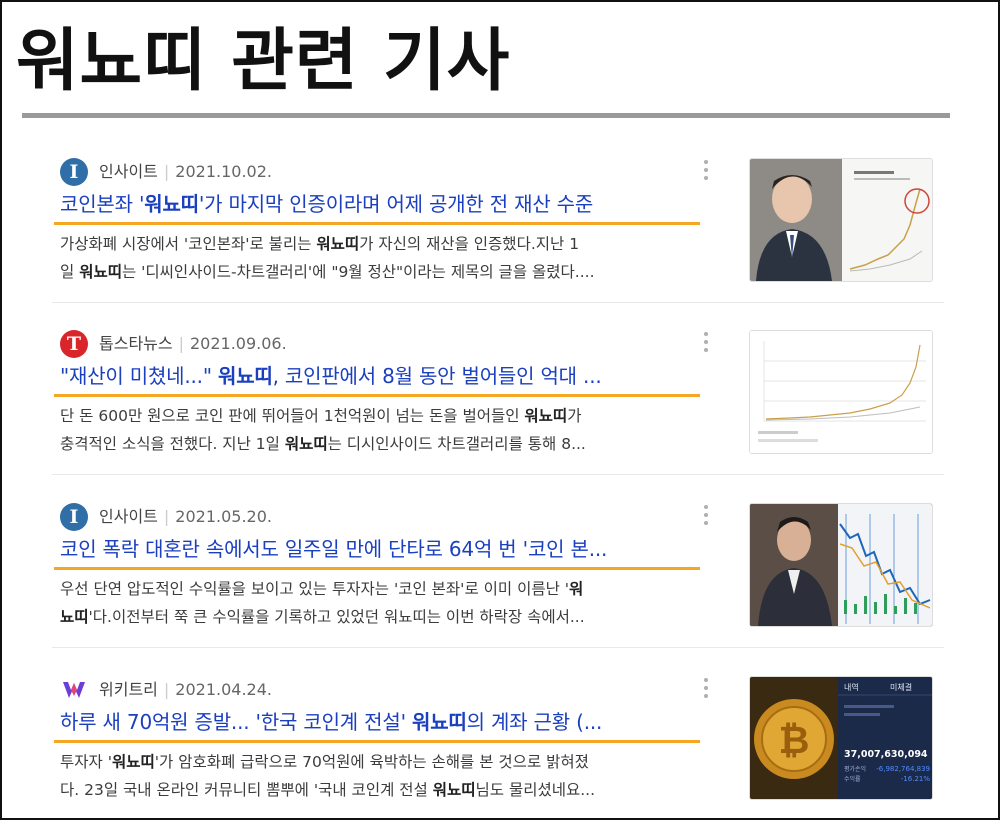  I want to click on topstarnews-logo-icon: T, so click(74, 344).